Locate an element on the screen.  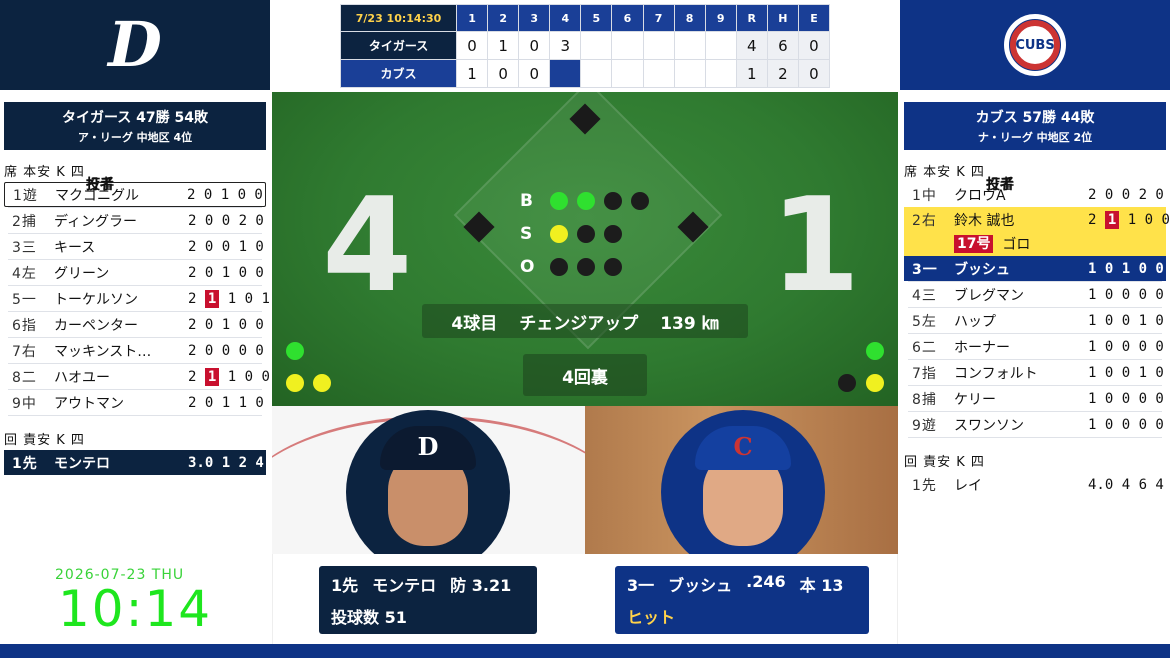
batter-row: 5左 ハップ 1 0 0 1 0 is located at coordinates (1035, 320).